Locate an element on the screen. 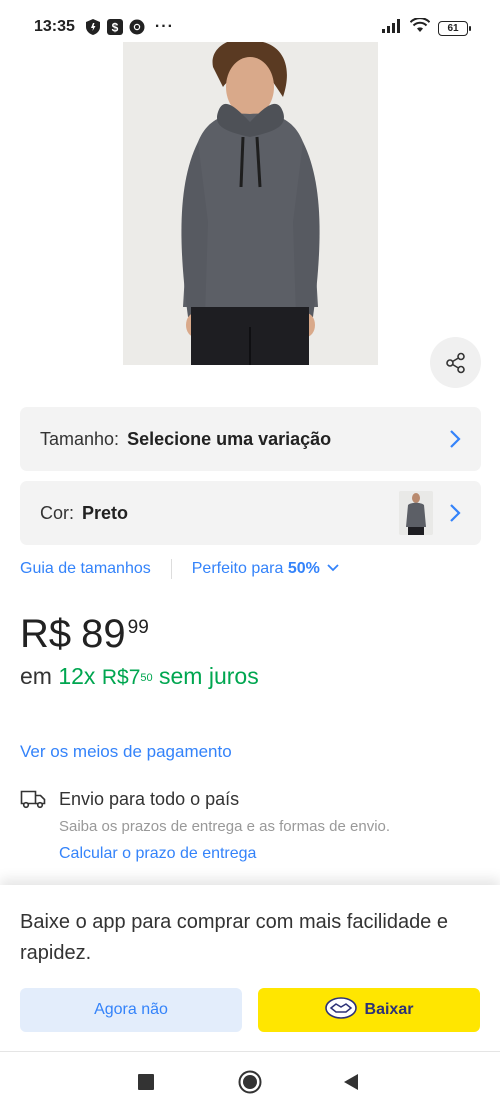 The width and height of the screenshot is (500, 1111). fit-percent: 50% is located at coordinates (303, 568).